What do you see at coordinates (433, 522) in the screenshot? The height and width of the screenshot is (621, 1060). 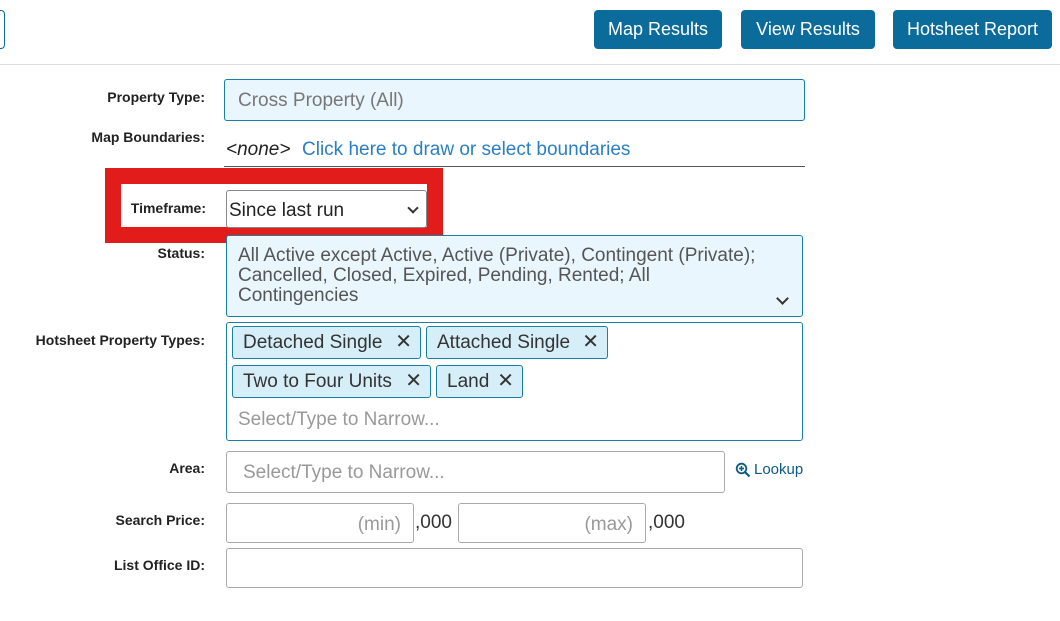 I see `price-min-suffix: ,000` at bounding box center [433, 522].